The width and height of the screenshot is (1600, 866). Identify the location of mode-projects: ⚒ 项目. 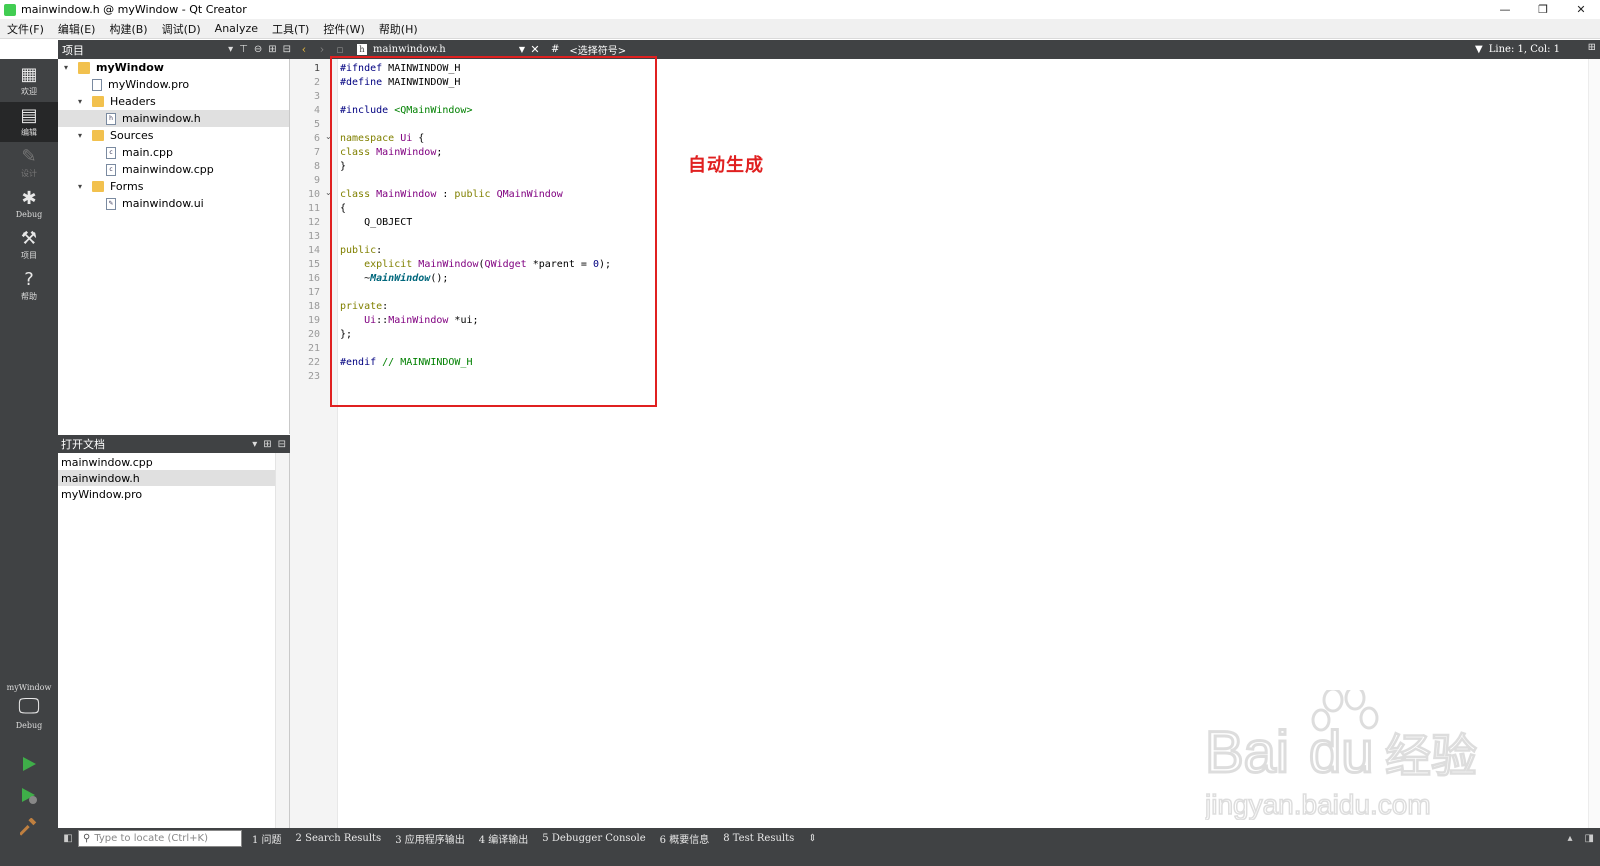
(29, 245).